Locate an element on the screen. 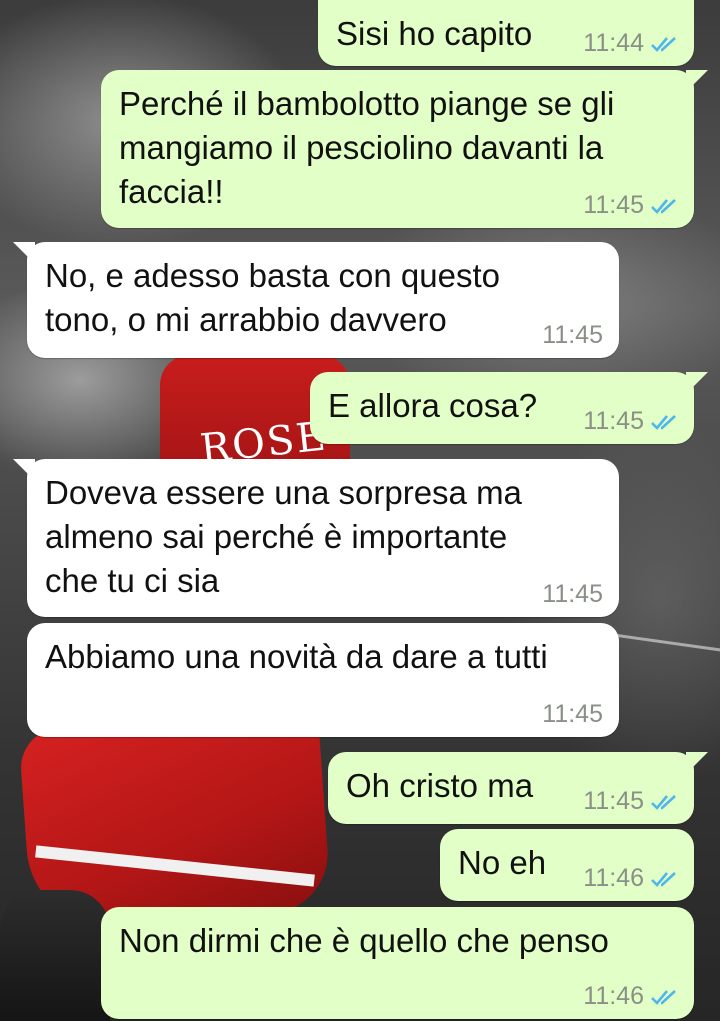 The height and width of the screenshot is (1021, 720). message-text: Non dirmi che è quello che penso is located at coordinates (364, 940).